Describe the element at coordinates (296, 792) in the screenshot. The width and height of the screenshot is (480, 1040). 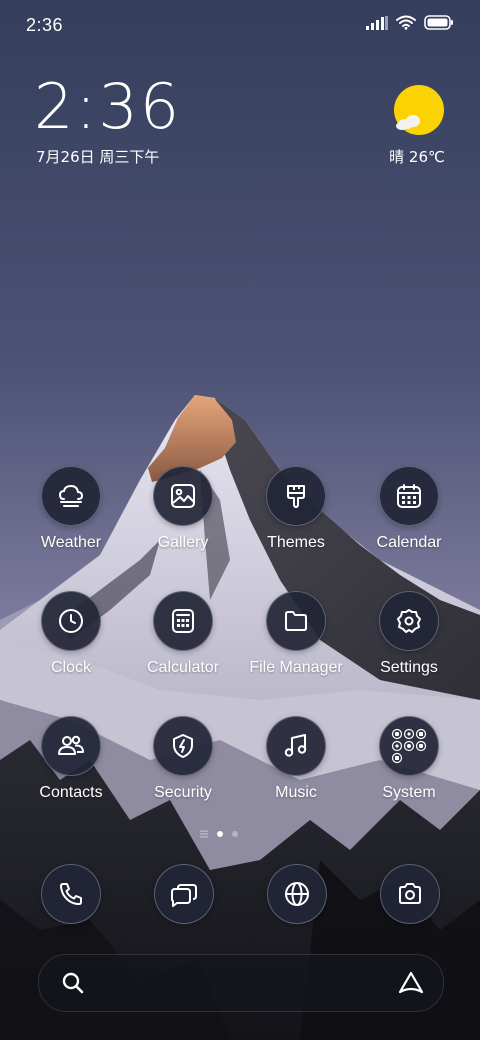
I see `app-label: Music` at that location.